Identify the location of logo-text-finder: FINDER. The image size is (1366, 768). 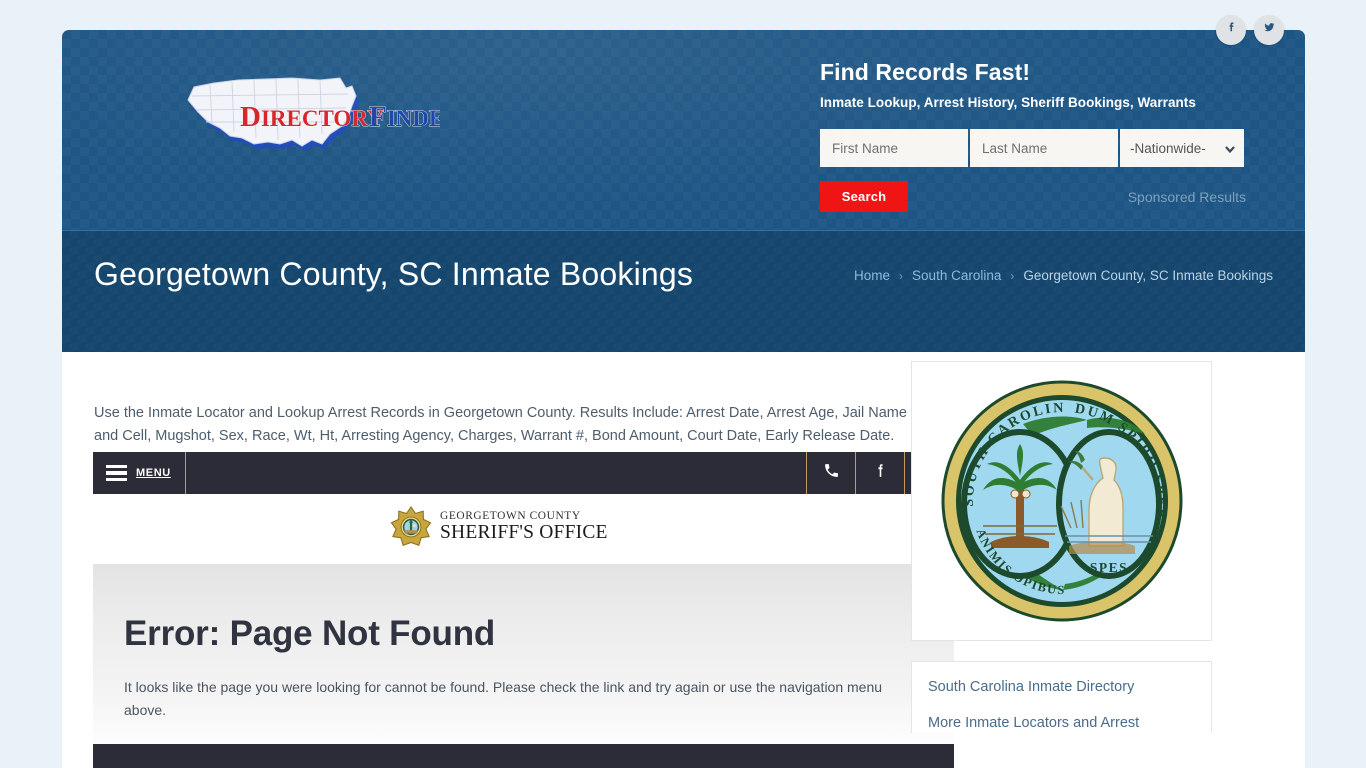
(404, 117).